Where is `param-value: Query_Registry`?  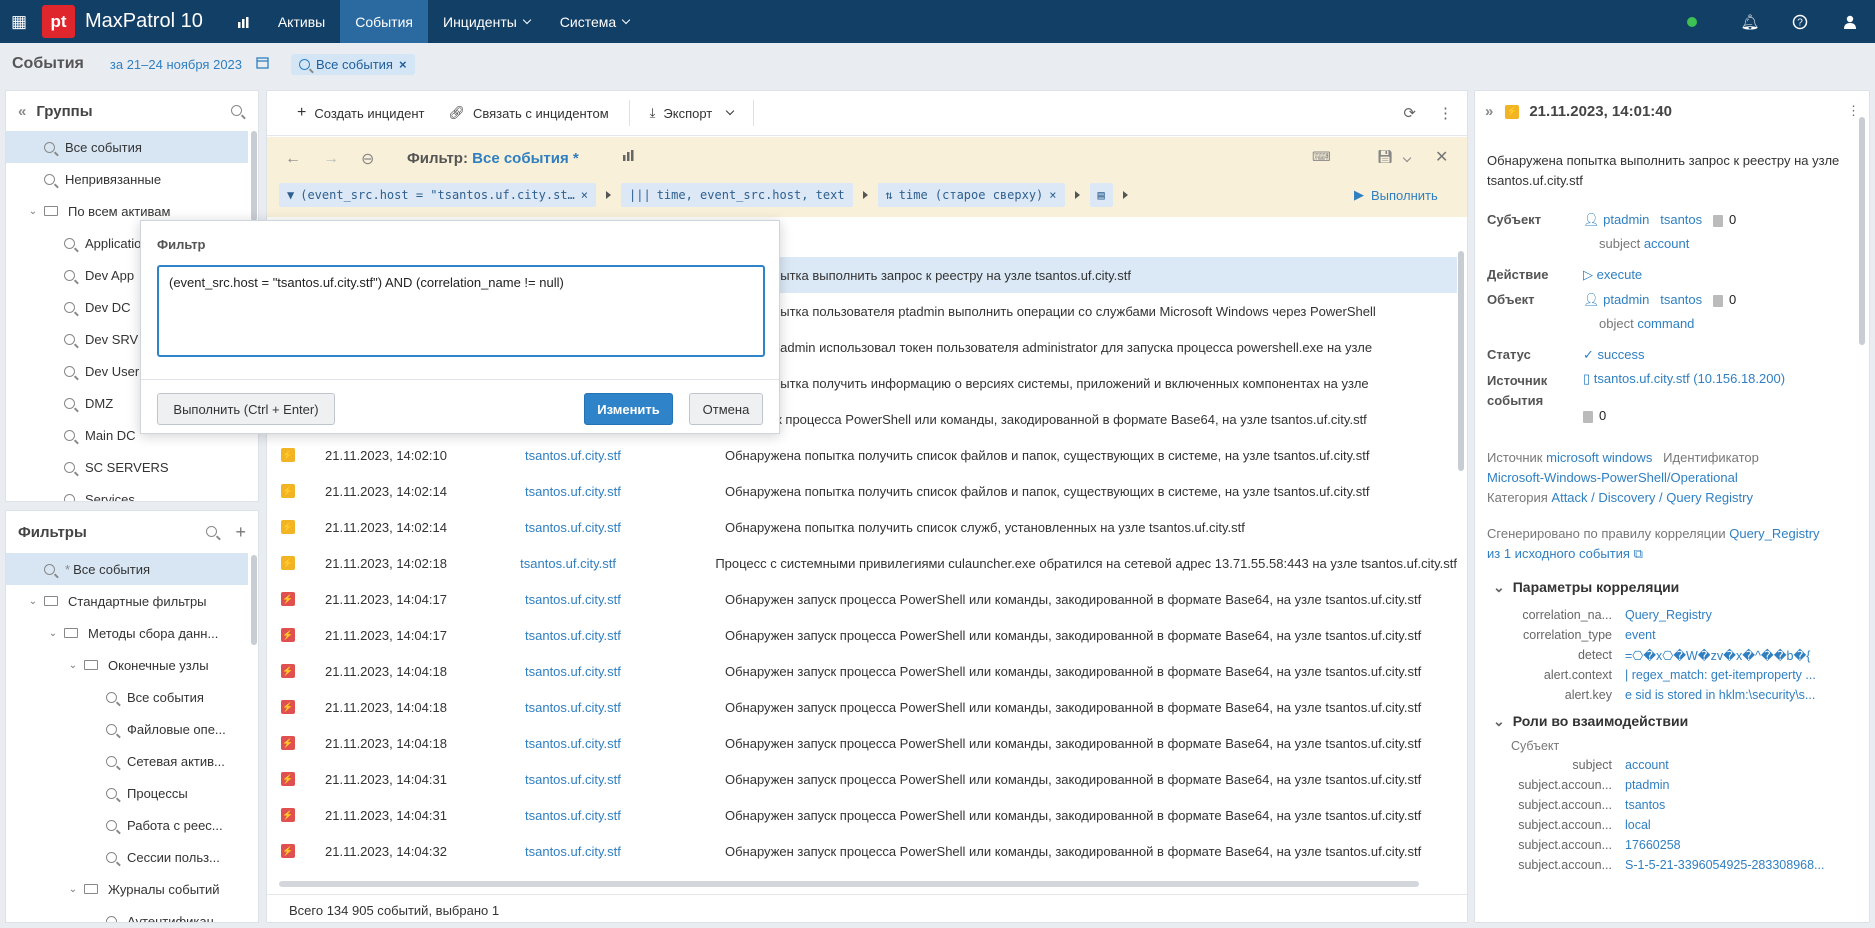
param-value: Query_Registry is located at coordinates (1730, 615).